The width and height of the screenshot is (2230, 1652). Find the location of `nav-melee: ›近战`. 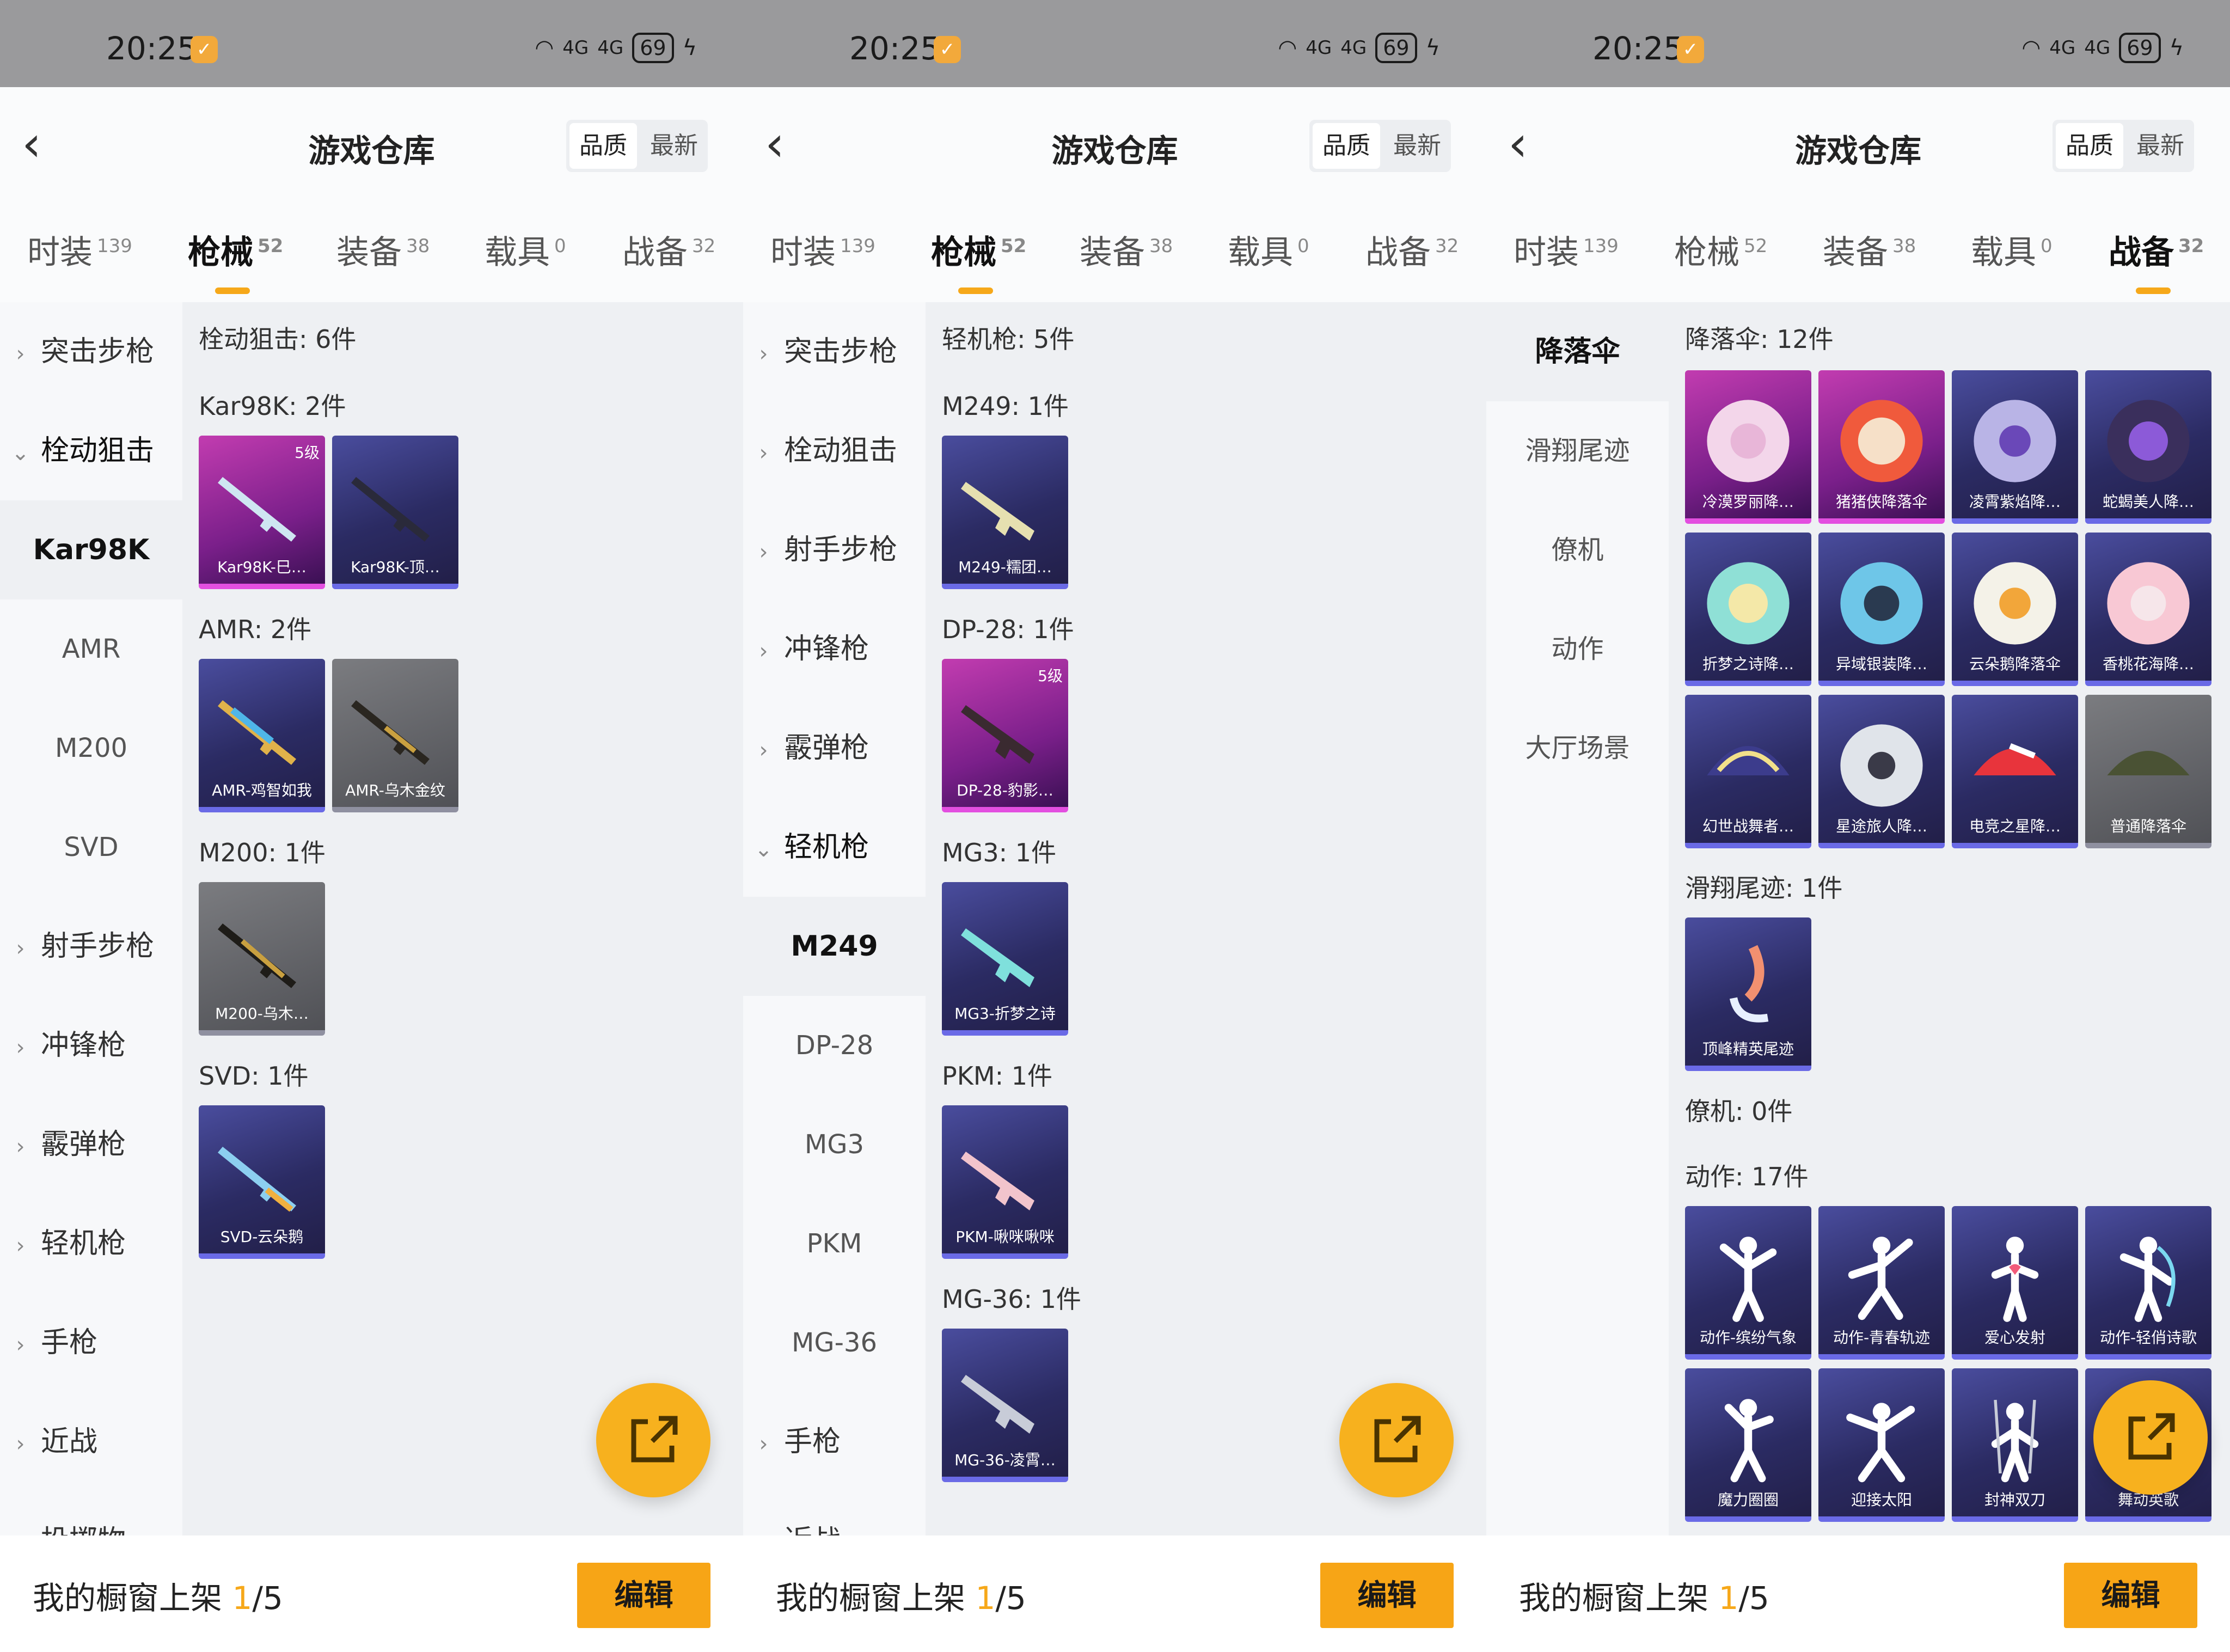

nav-melee: ›近战 is located at coordinates (91, 1441).